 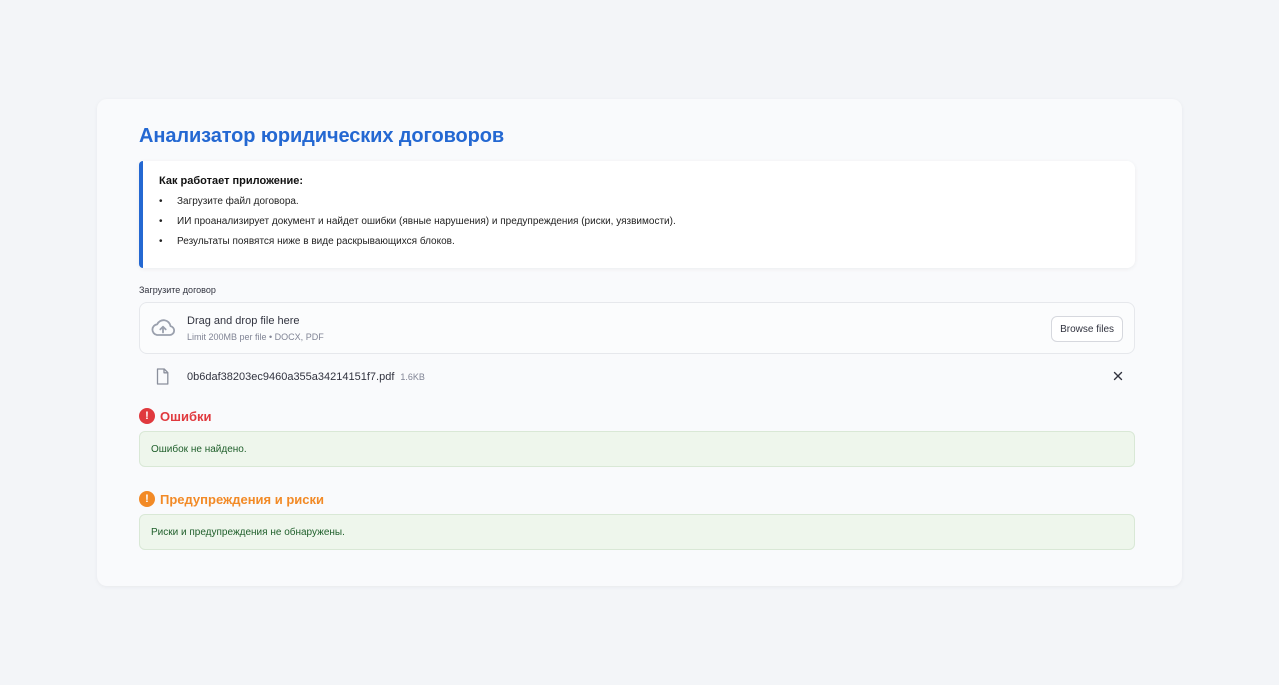 What do you see at coordinates (322, 136) in the screenshot?
I see `page-title: Анализатор юридических договоров` at bounding box center [322, 136].